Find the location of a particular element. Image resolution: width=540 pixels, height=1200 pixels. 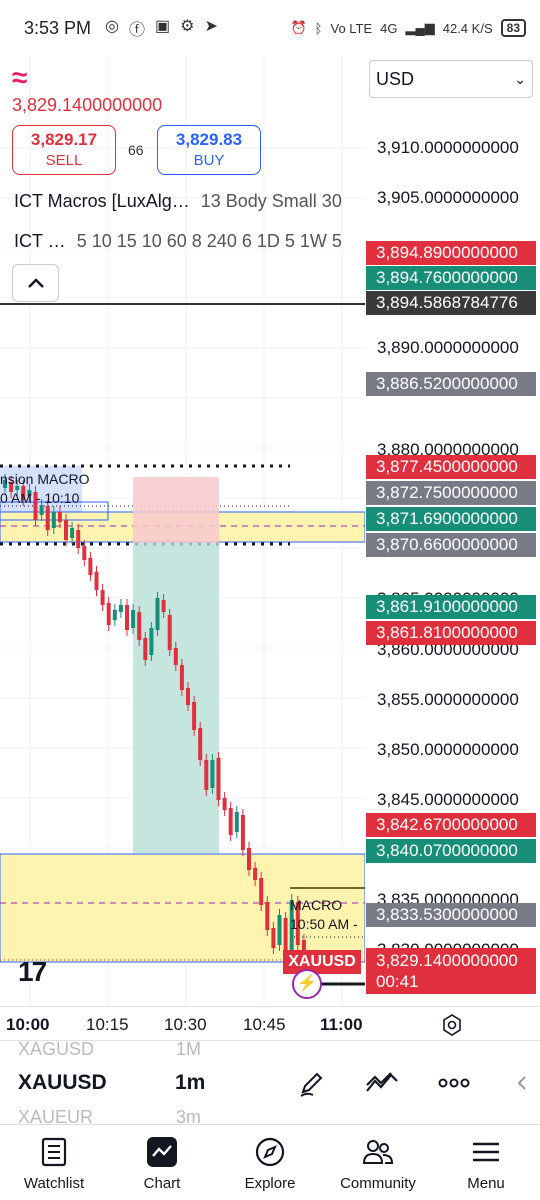

time-axis: 10:00 10:15 10:30 10:45 11:00 is located at coordinates (270, 1023).